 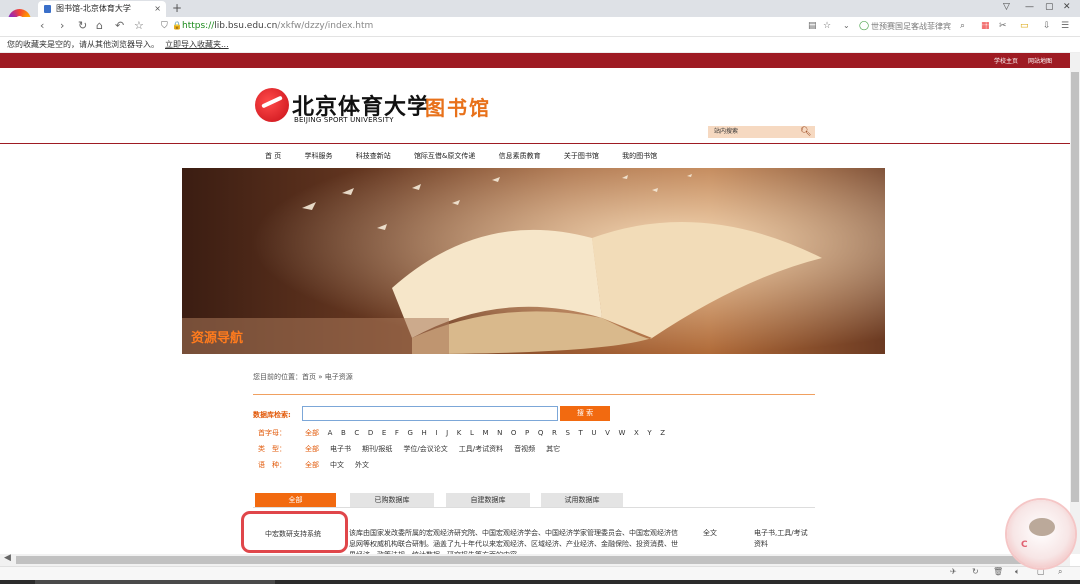 What do you see at coordinates (397, 433) in the screenshot?
I see `letter-filter-f: F` at bounding box center [397, 433].